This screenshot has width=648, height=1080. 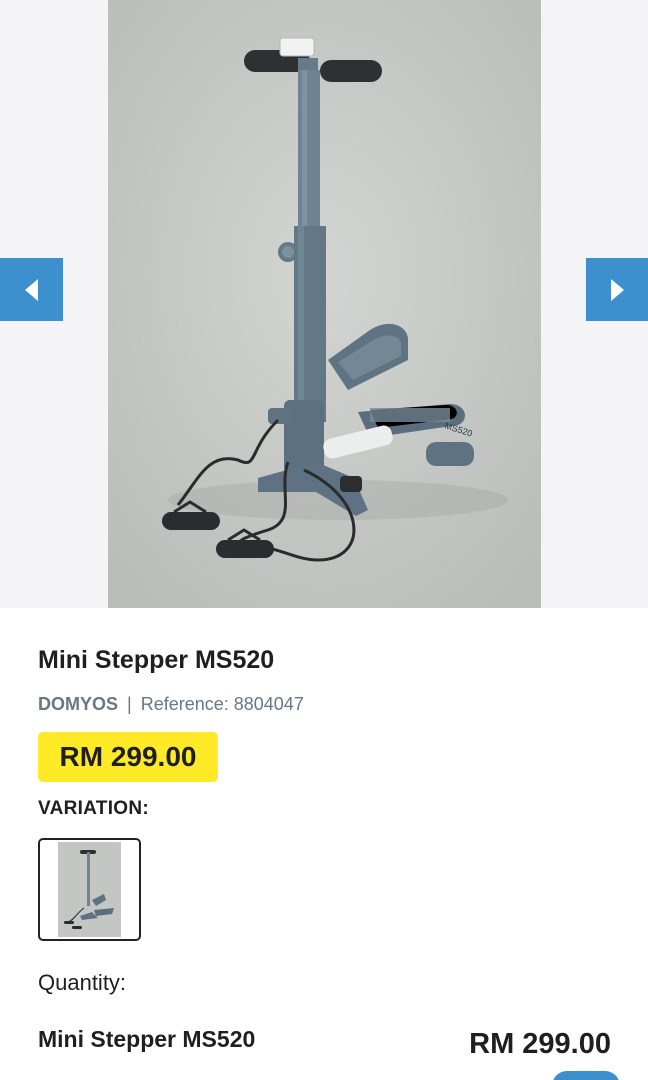 I want to click on summary-product-name: Mini Stepper MS520, so click(x=147, y=1039).